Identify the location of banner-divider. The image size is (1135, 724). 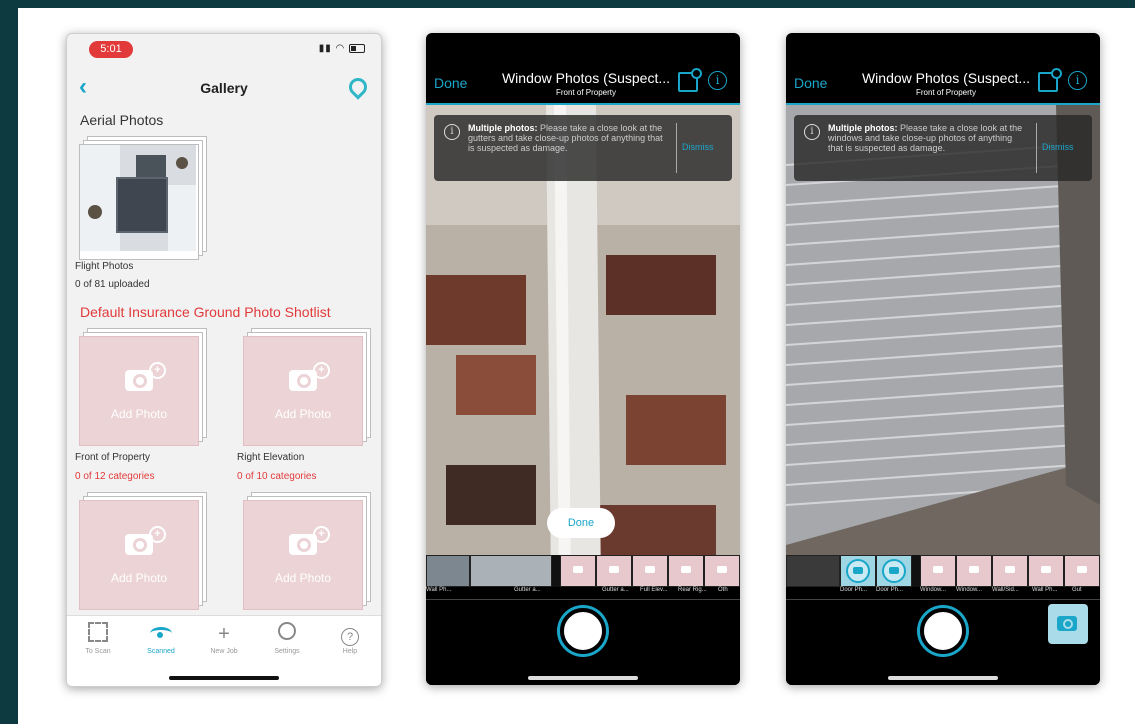
(1036, 148).